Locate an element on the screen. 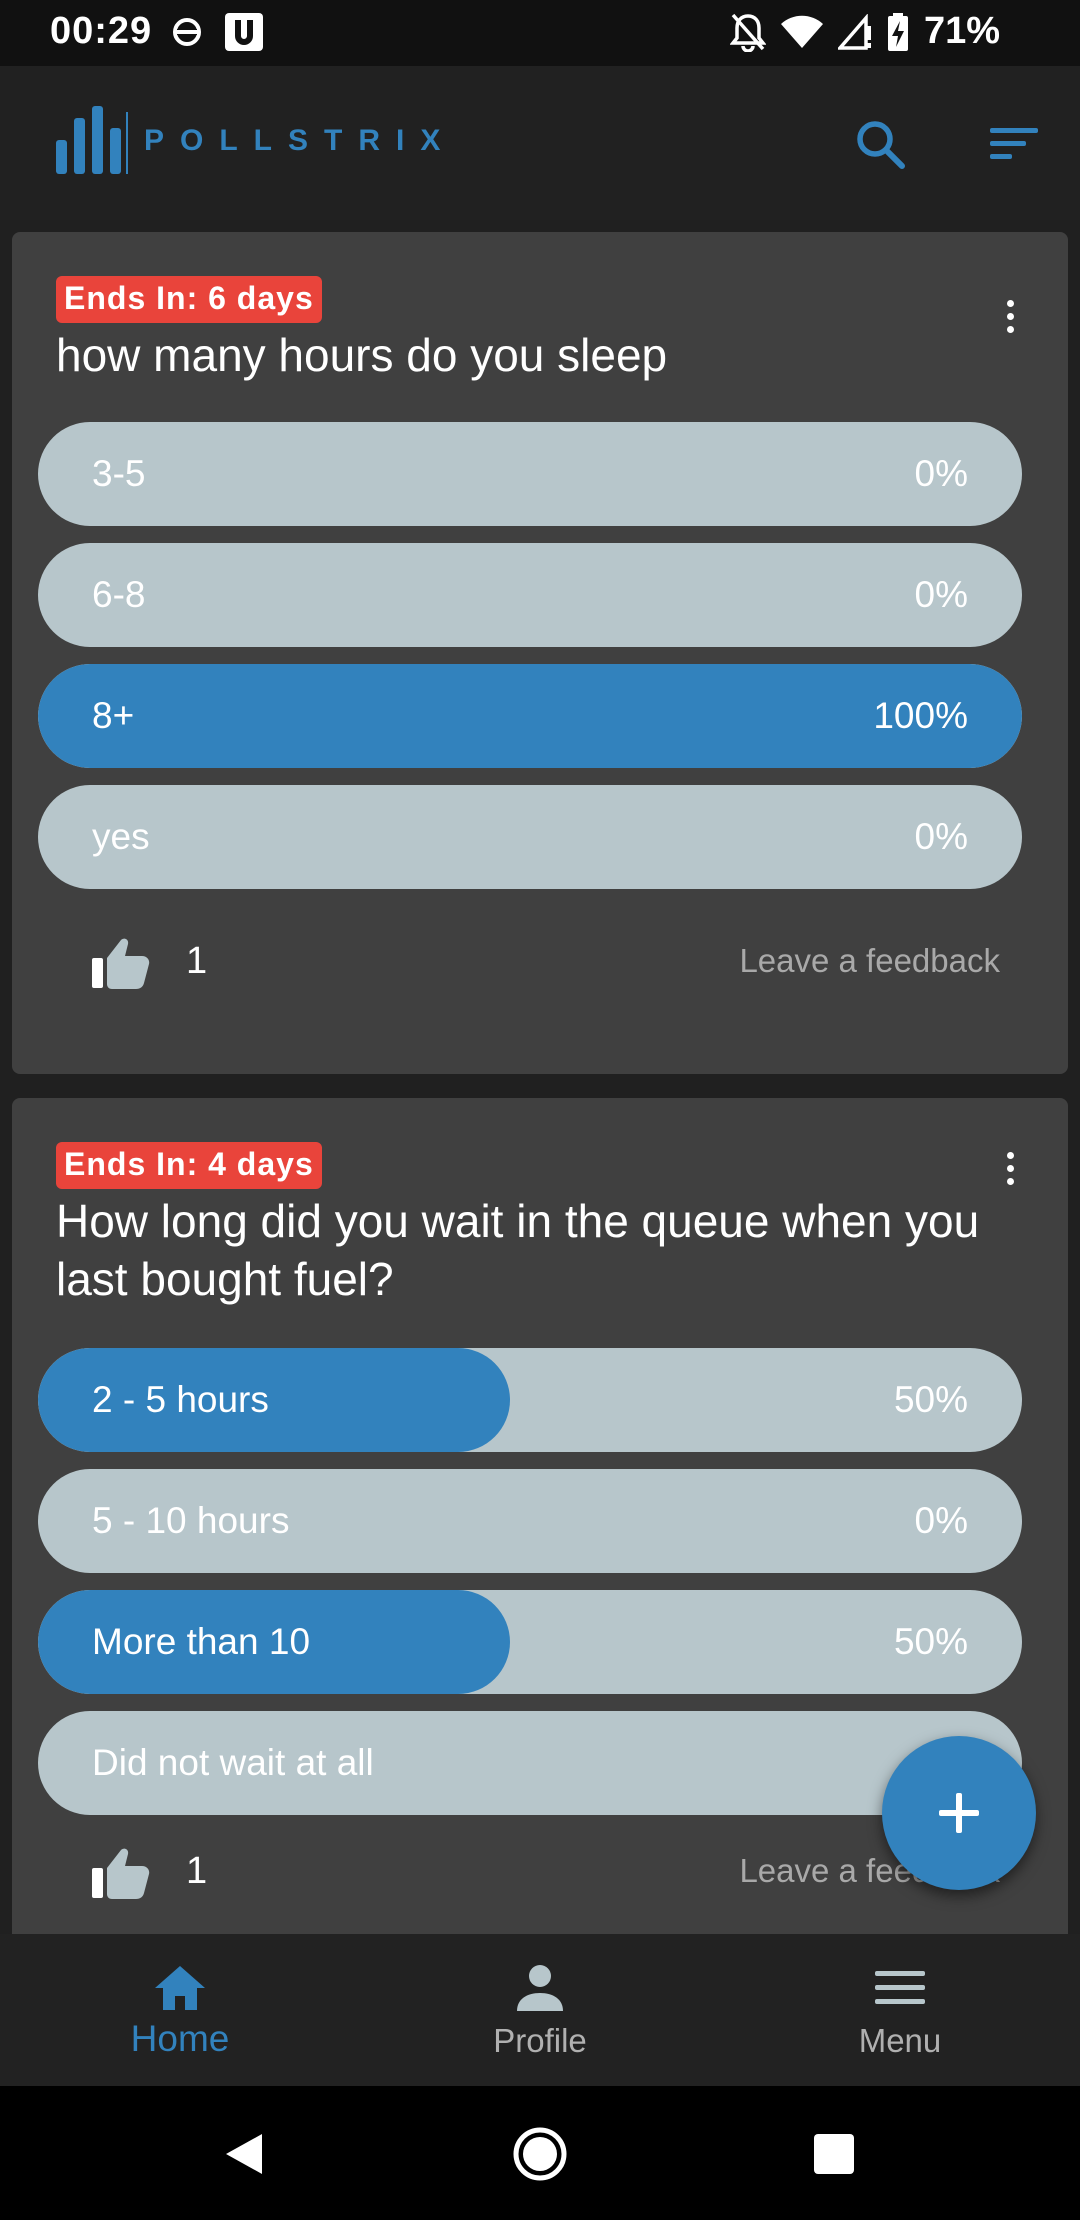 The image size is (1080, 2220). poll-option: 3-5 0% is located at coordinates (530, 474).